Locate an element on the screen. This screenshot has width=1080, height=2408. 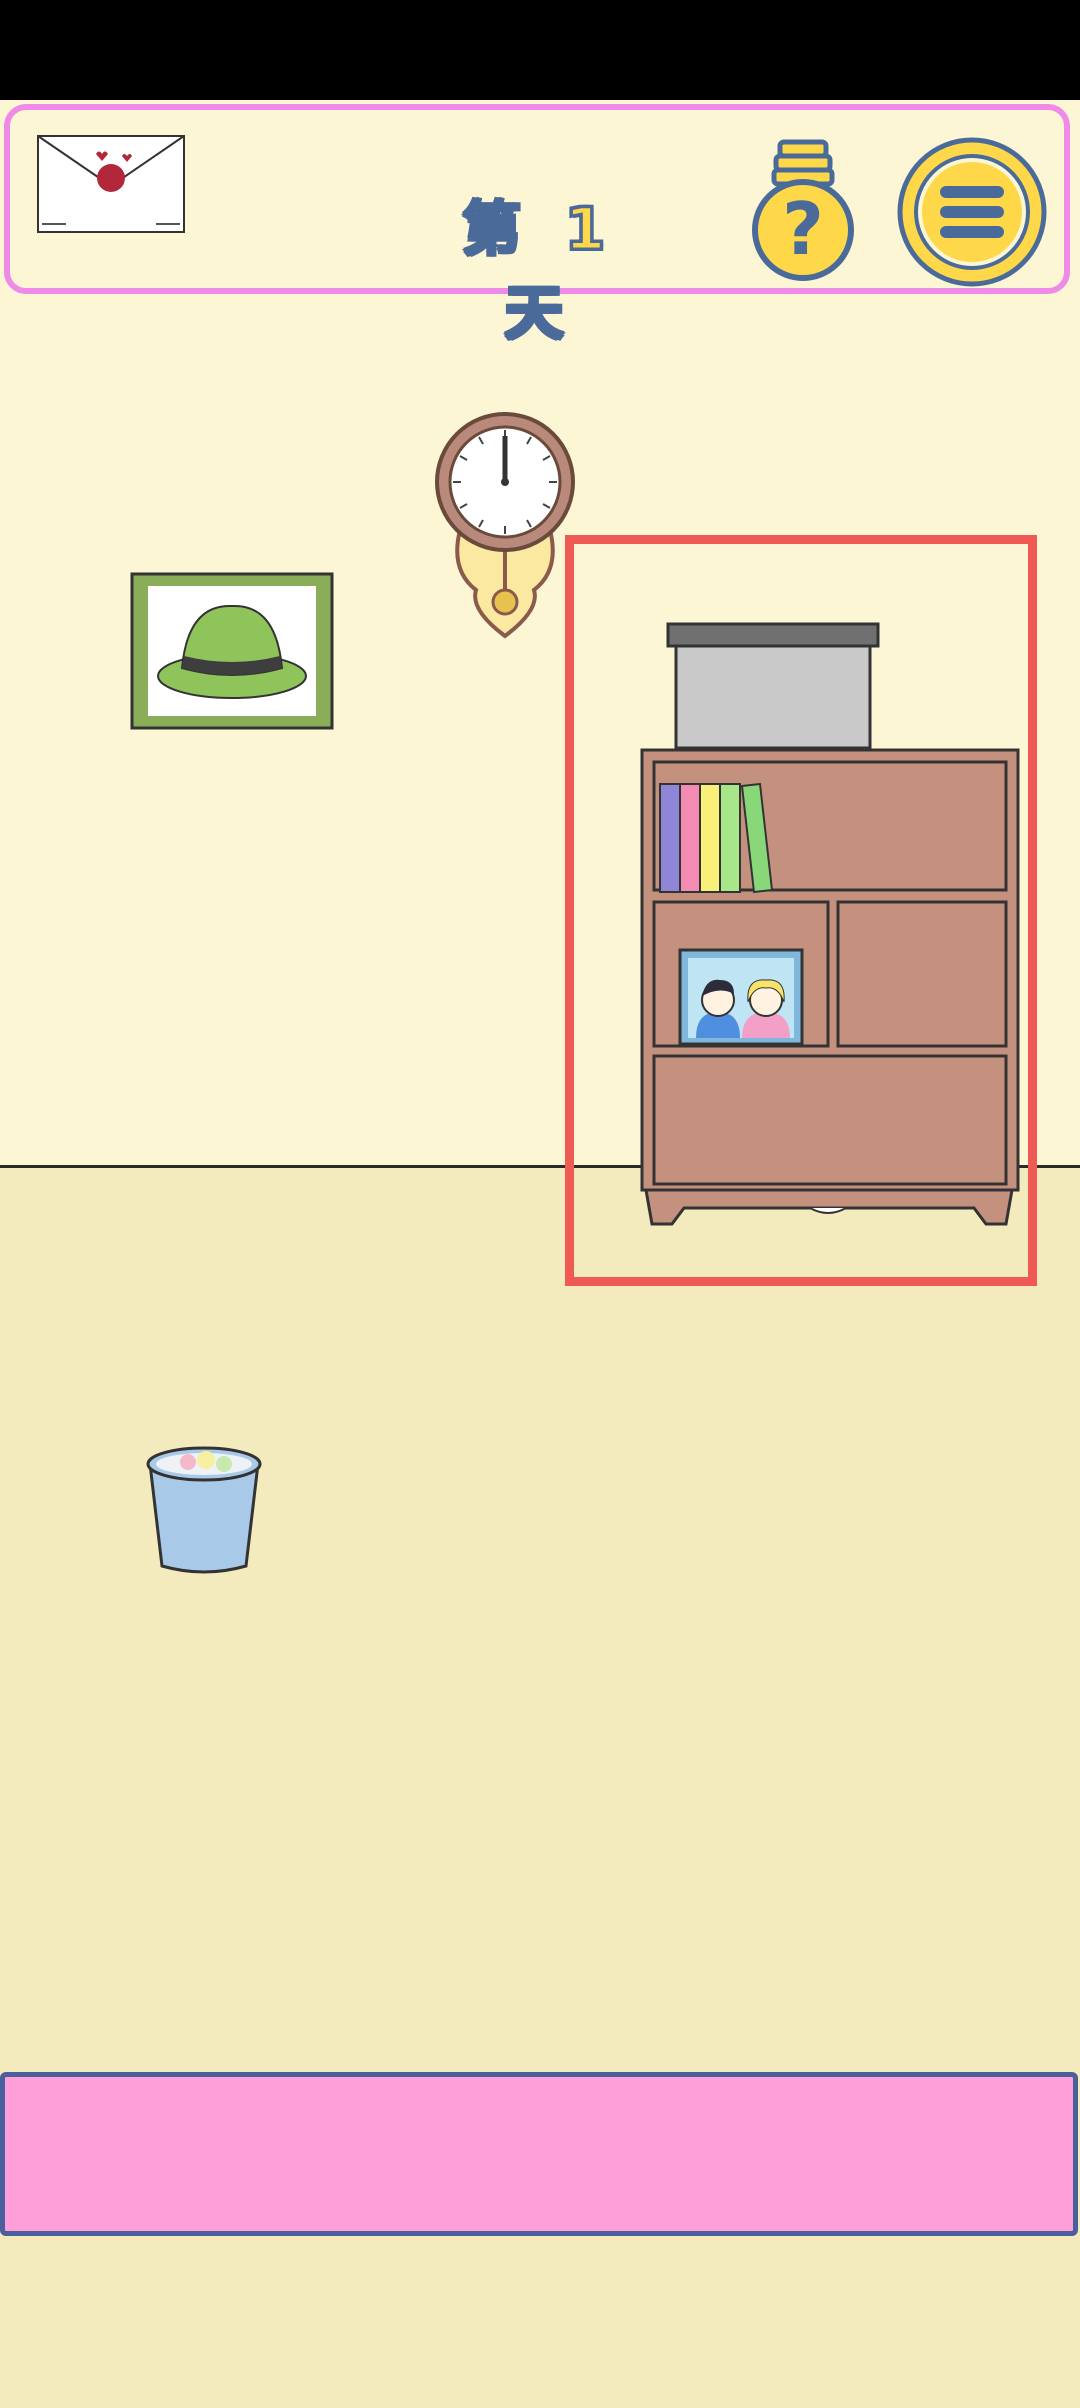
wall-clock is located at coordinates (505, 526).